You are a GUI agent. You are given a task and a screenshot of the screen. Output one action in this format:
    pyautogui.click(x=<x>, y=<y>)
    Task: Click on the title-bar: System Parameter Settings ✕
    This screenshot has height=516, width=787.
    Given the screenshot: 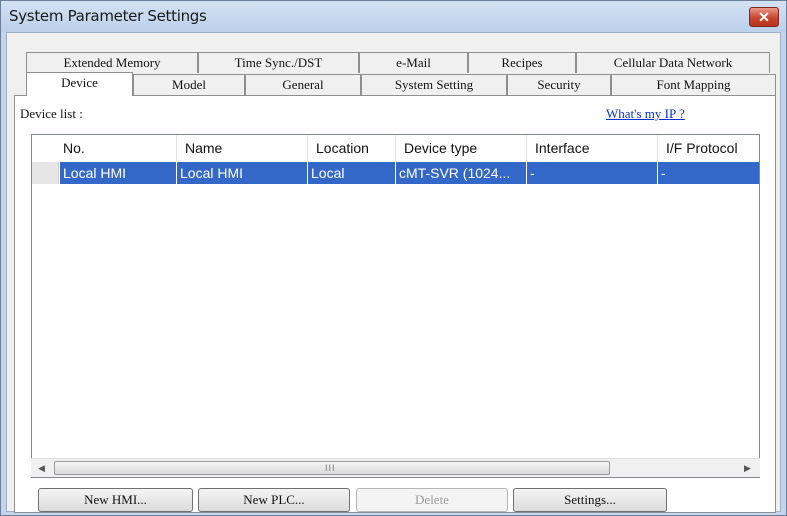 What is the action you would take?
    pyautogui.click(x=393, y=16)
    